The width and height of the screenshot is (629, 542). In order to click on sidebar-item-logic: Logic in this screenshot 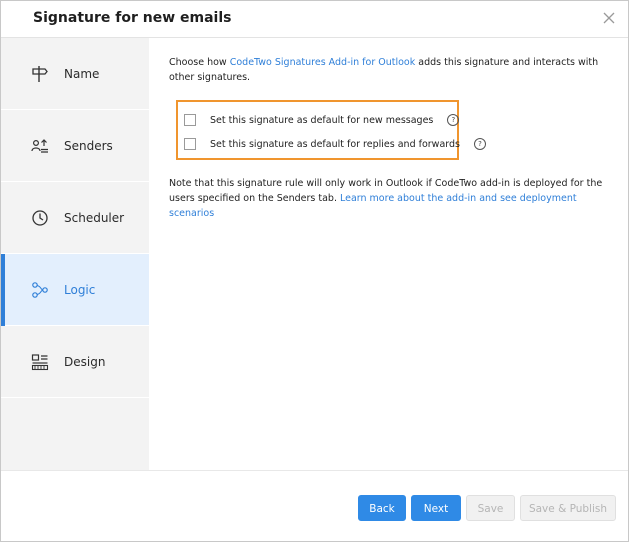, I will do `click(75, 290)`.